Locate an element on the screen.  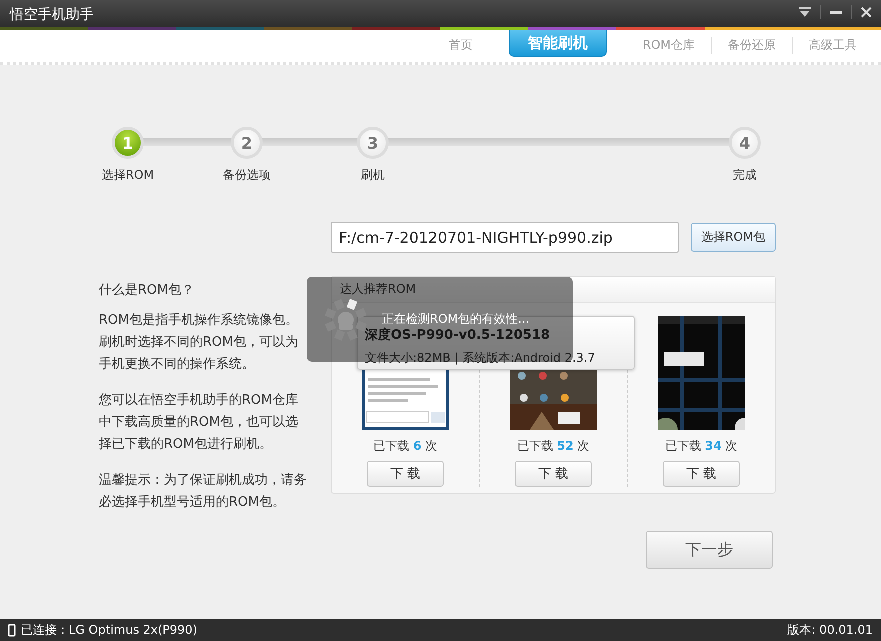
version-label: 版本: 00.01.01 is located at coordinates (830, 630).